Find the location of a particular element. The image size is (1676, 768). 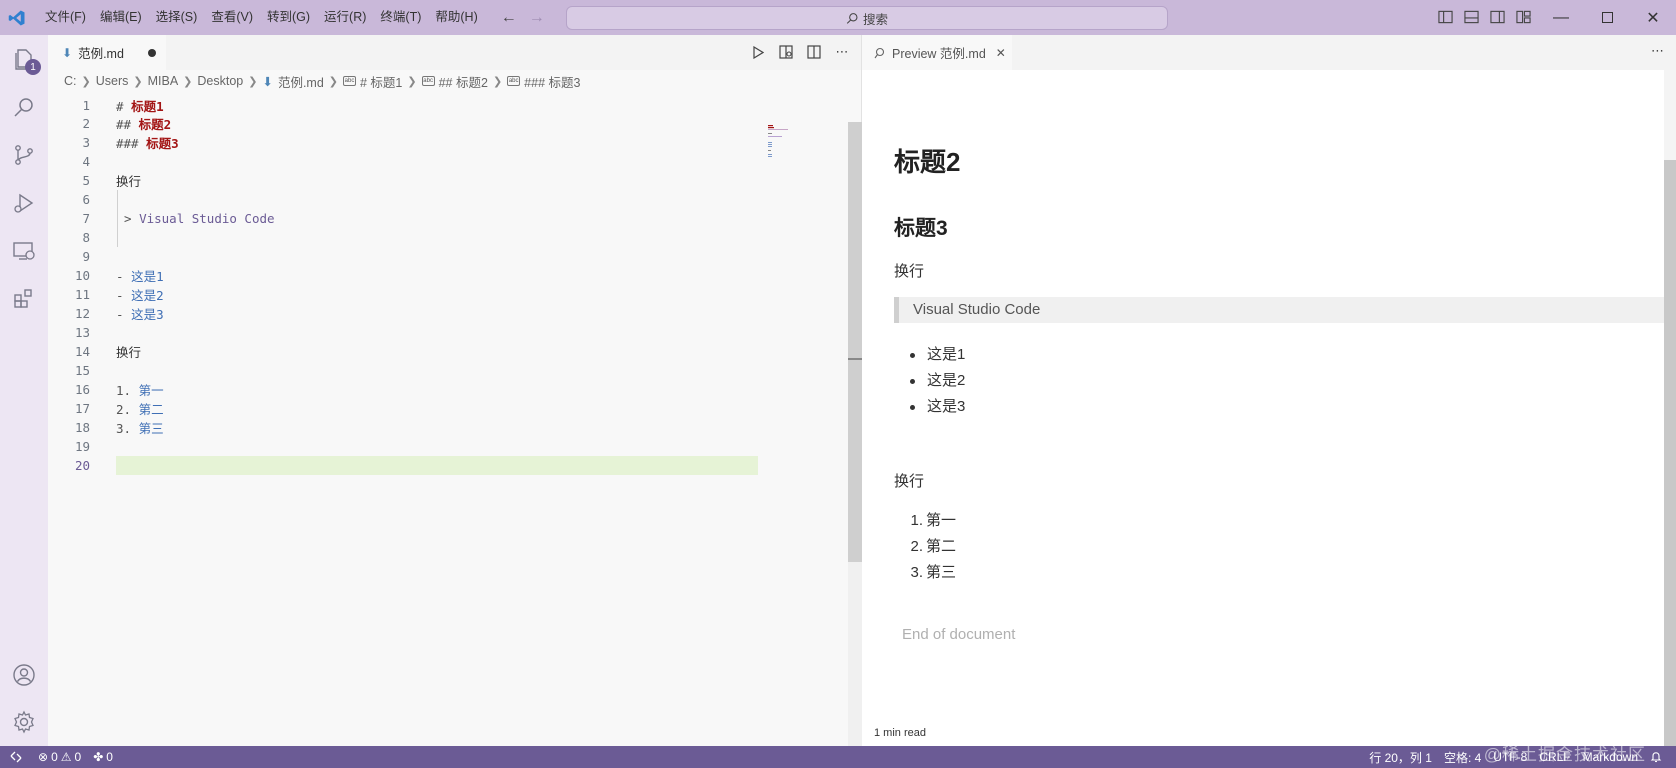

list-text: 第一 is located at coordinates (151, 390).